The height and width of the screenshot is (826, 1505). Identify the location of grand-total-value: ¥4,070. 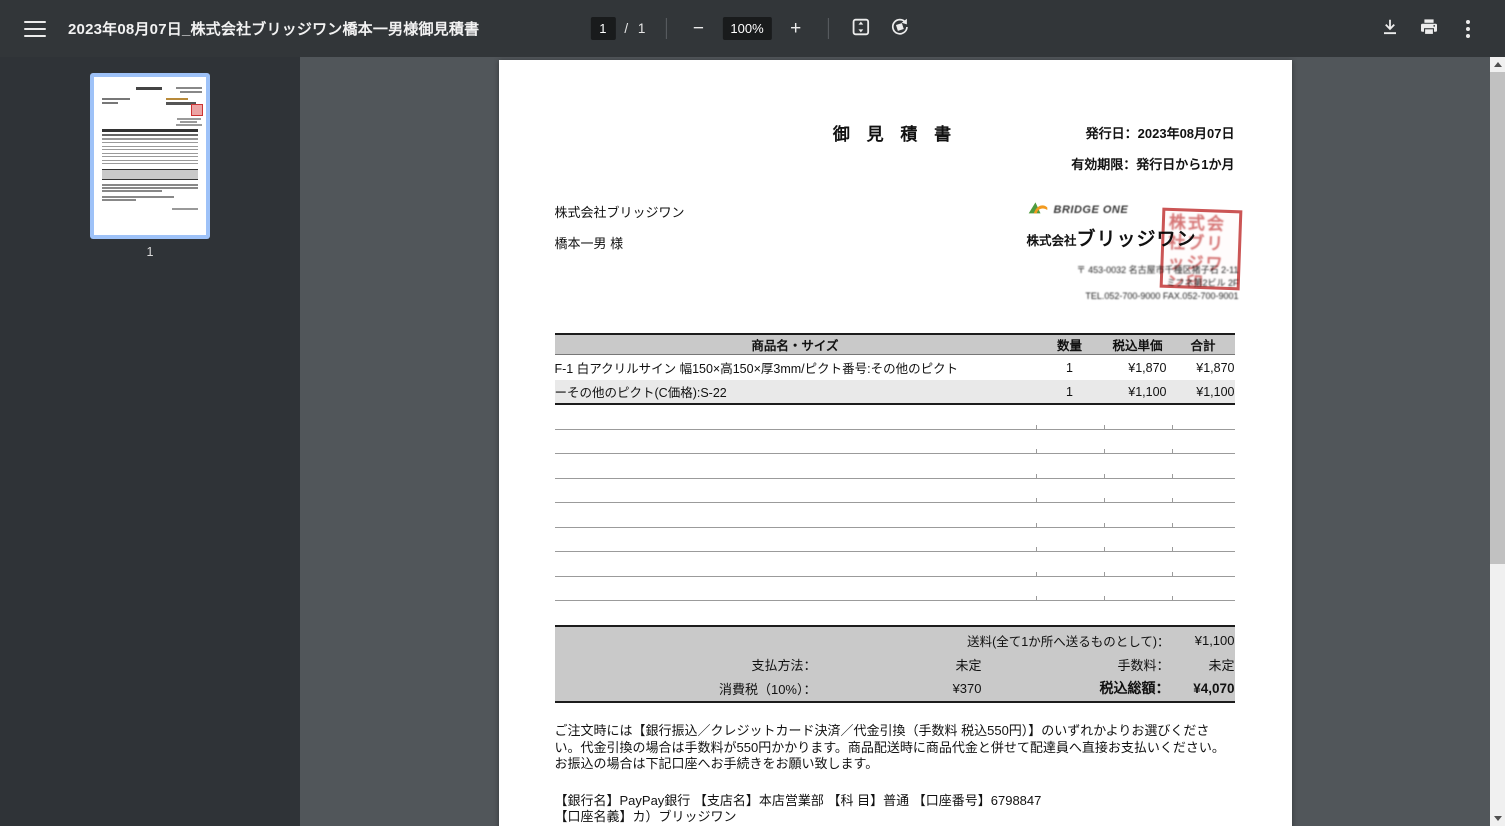
(1214, 688).